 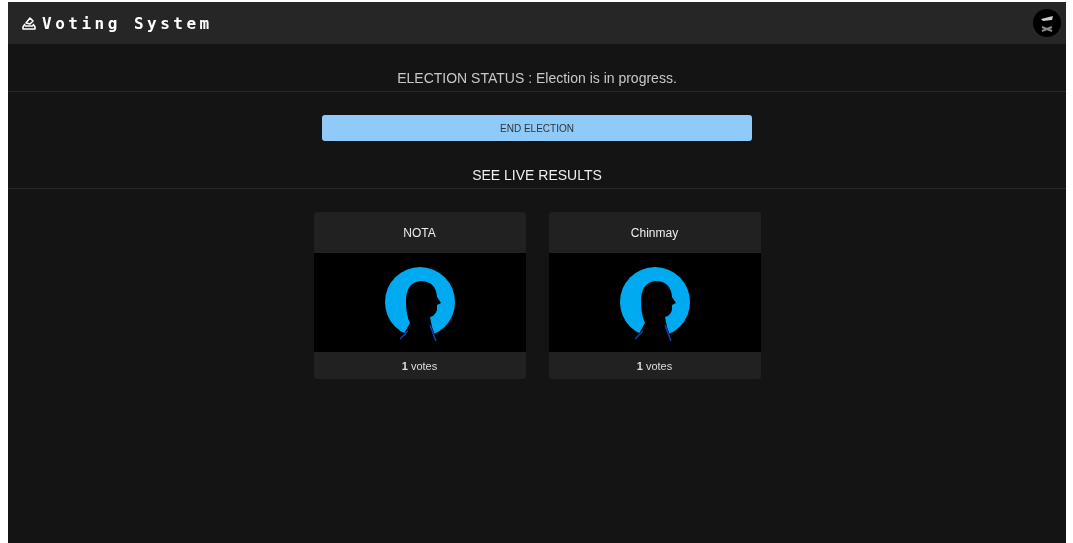 What do you see at coordinates (537, 176) in the screenshot?
I see `live-results-heading: SEE LIVE RESULTS` at bounding box center [537, 176].